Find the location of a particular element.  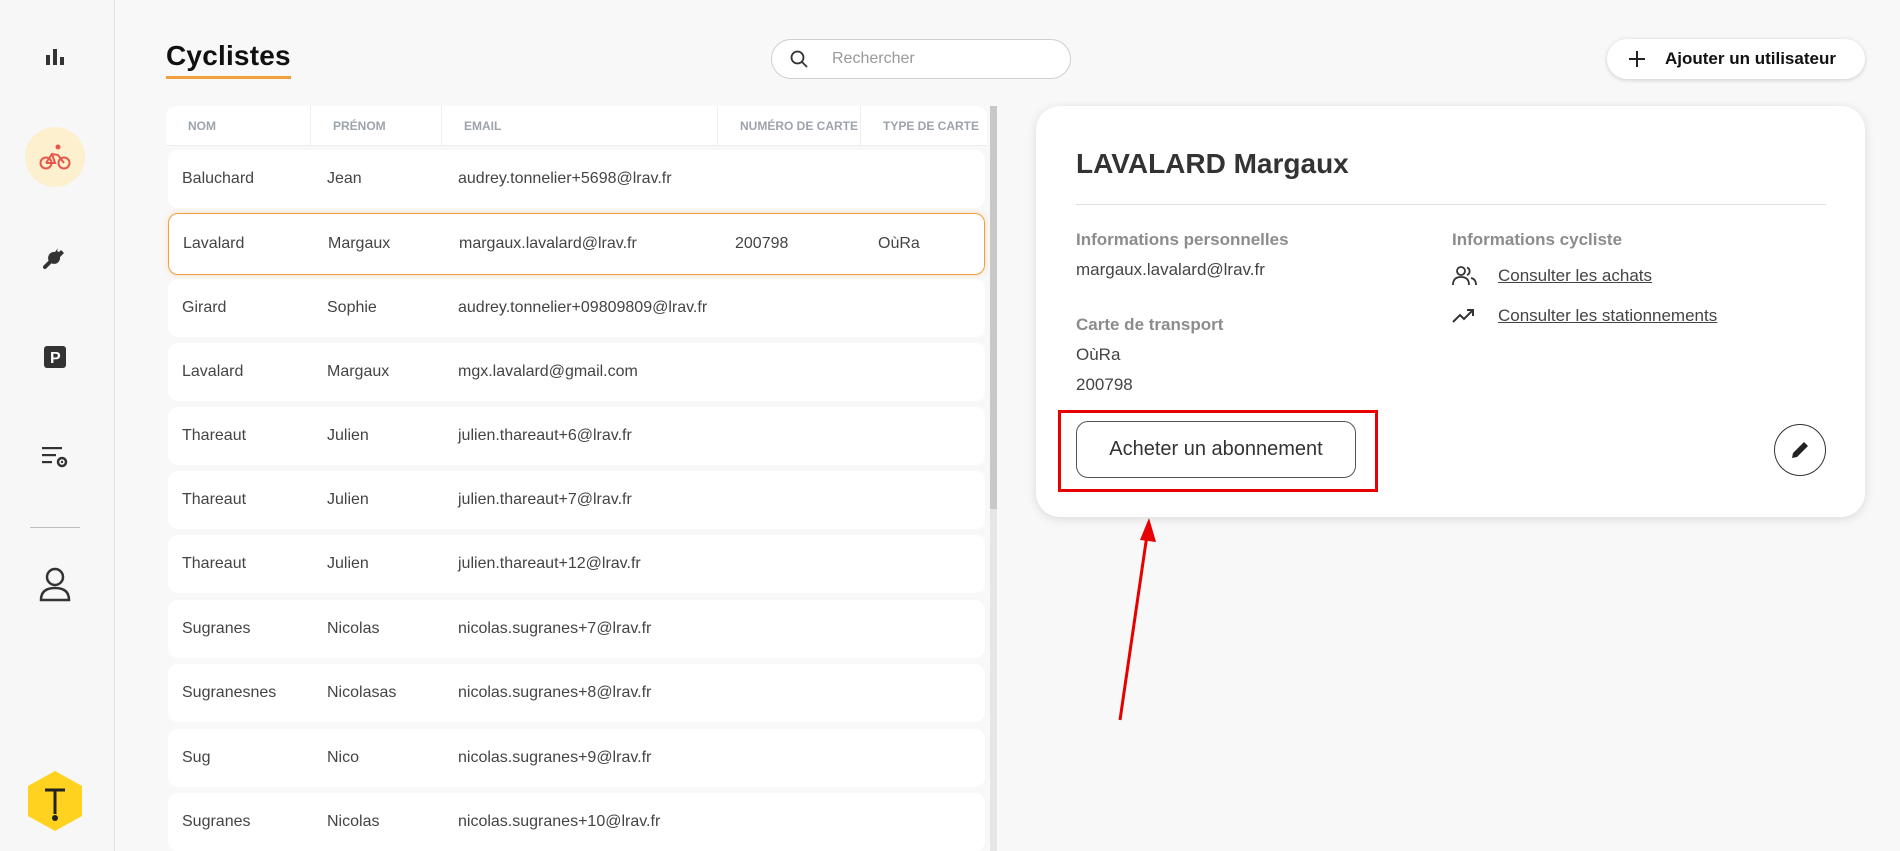

list-settings-icon is located at coordinates (55, 457).